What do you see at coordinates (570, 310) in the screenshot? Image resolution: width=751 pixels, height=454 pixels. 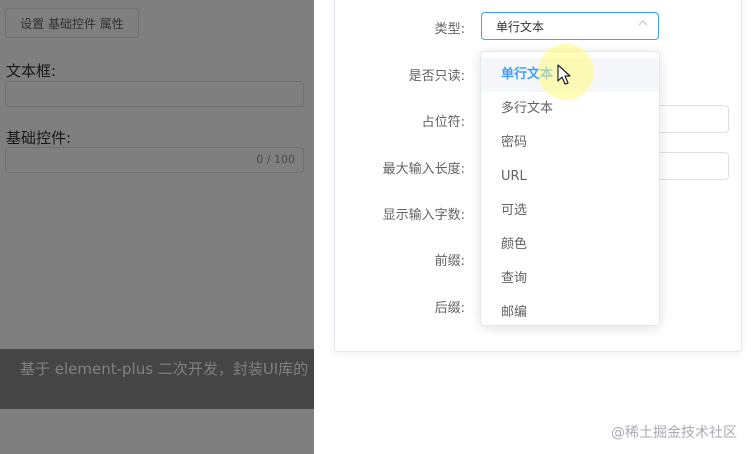 I see `dropdown-option-postcode: 邮编` at bounding box center [570, 310].